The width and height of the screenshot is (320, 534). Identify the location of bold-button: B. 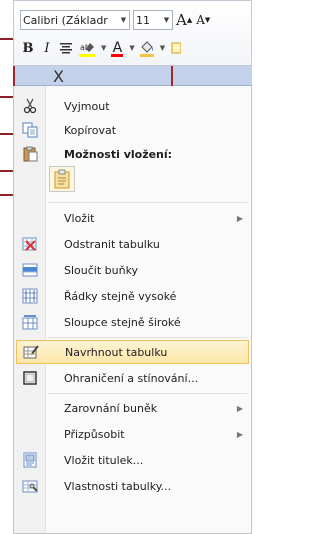
(28, 48).